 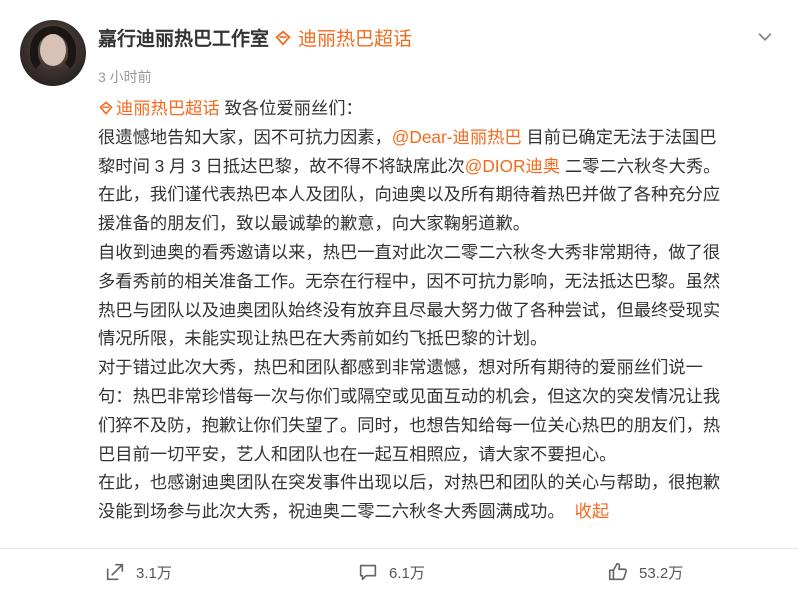 I want to click on body-line: 句：热巴非常珍惜每一次与你们或隔空或见面互动的机会，但这次的突发情况让我, so click(x=409, y=395).